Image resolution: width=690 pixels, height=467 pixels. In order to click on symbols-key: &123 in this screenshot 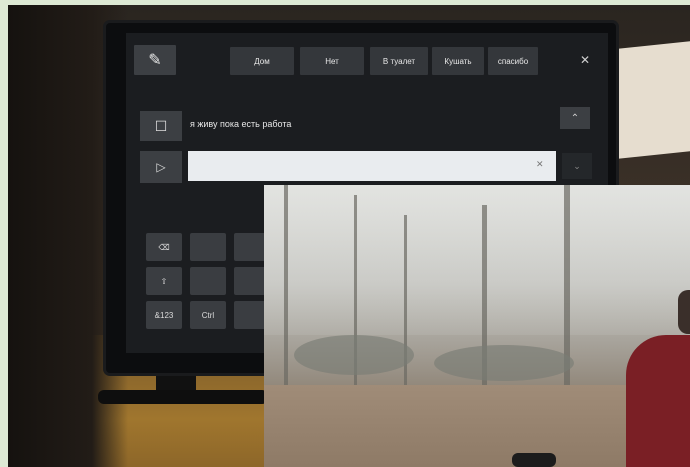, I will do `click(164, 315)`.